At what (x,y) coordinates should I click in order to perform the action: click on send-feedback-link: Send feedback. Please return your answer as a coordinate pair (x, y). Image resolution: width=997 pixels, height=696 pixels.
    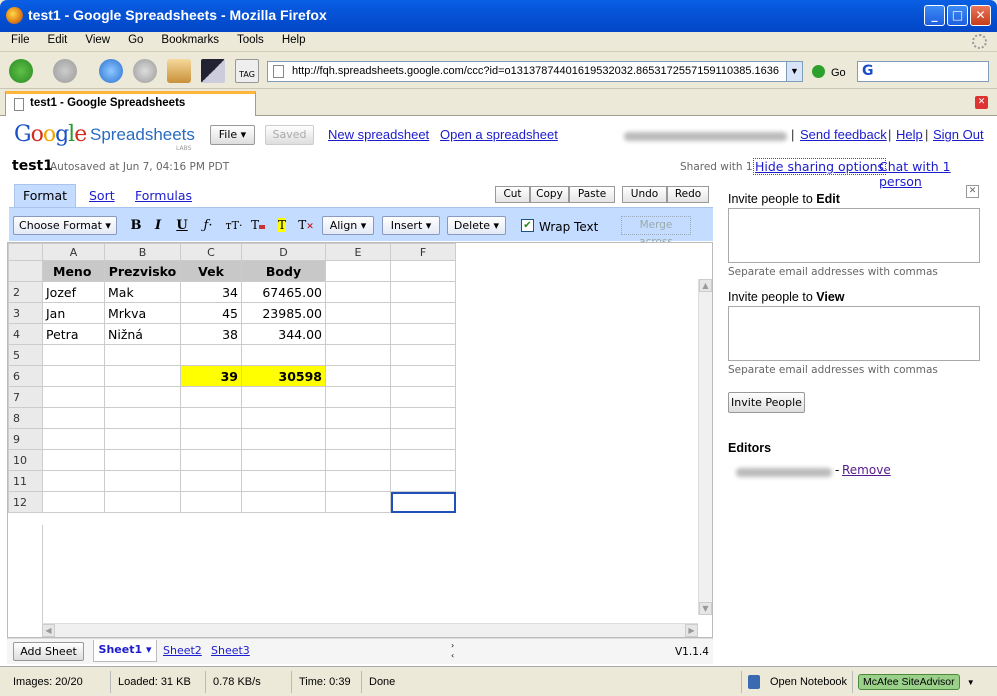
    Looking at the image, I should click on (843, 134).